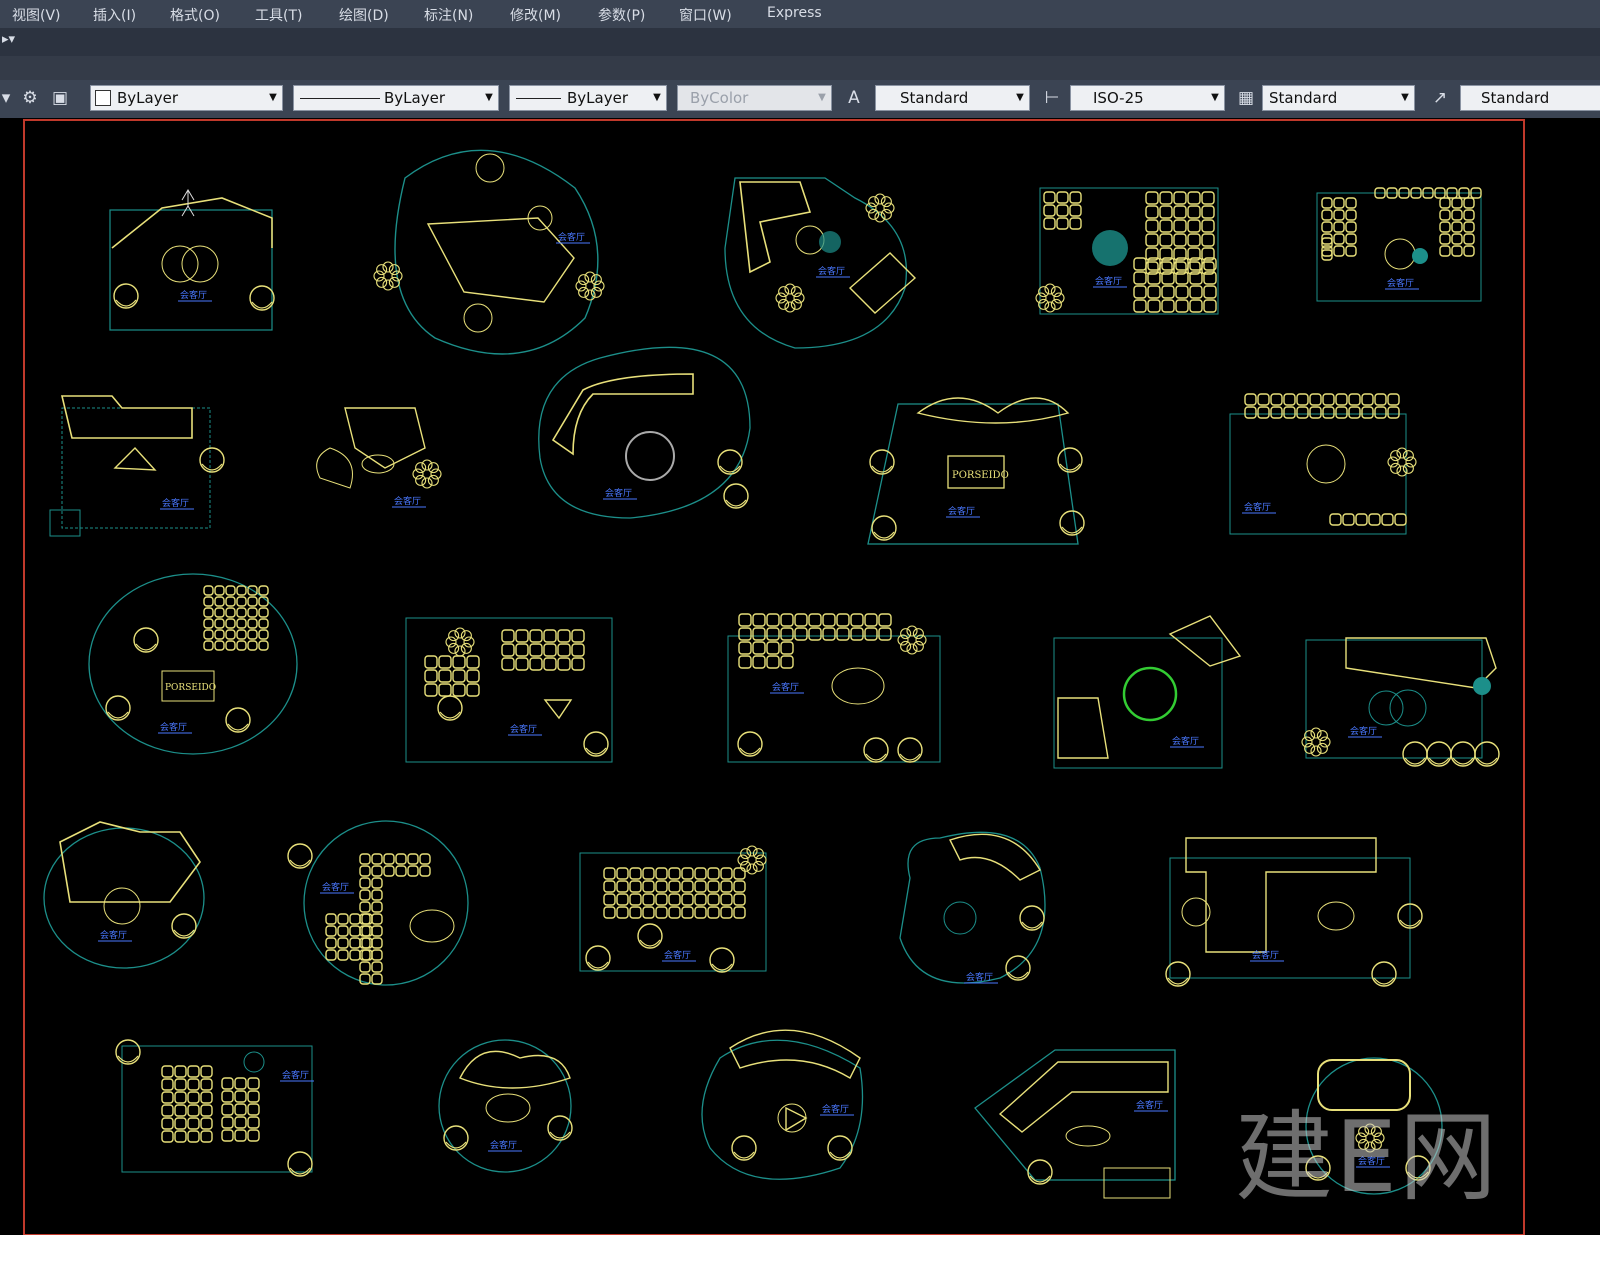  I want to click on table-style-icon: ▦, so click(1246, 98).